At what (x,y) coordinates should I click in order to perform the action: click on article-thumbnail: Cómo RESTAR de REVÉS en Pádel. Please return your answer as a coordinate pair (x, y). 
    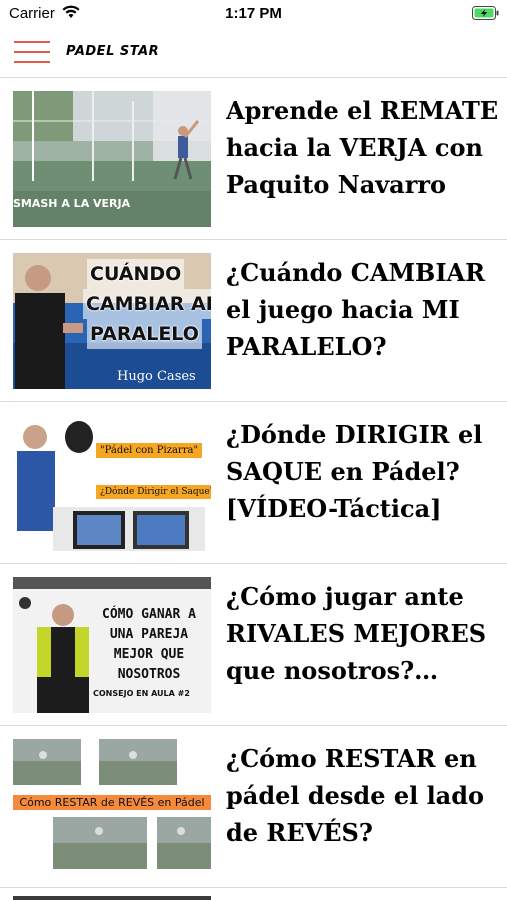
    Looking at the image, I should click on (112, 807).